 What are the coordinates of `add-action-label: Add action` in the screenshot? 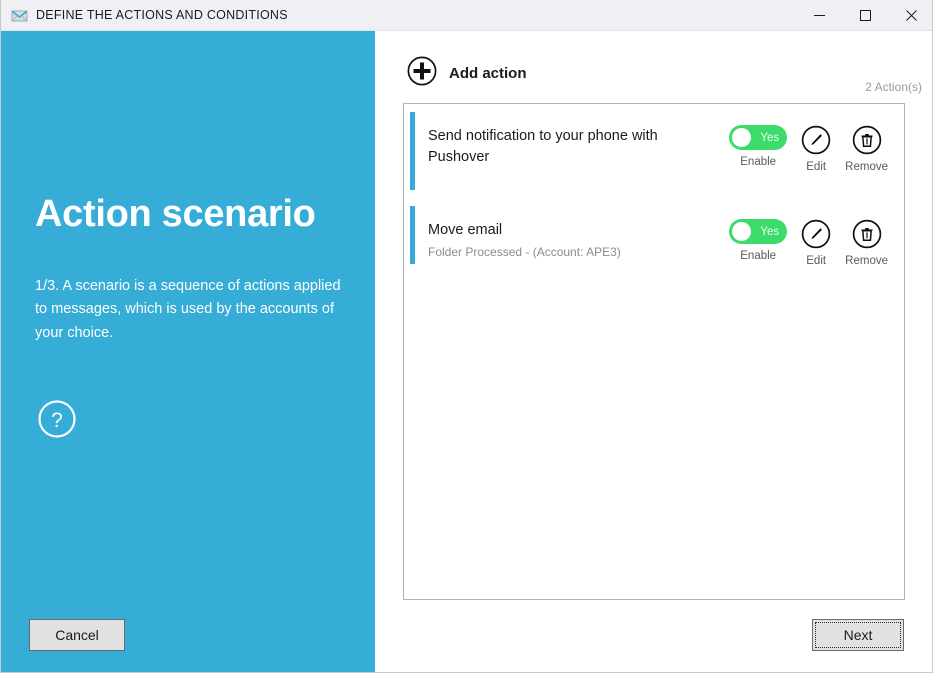 It's located at (488, 73).